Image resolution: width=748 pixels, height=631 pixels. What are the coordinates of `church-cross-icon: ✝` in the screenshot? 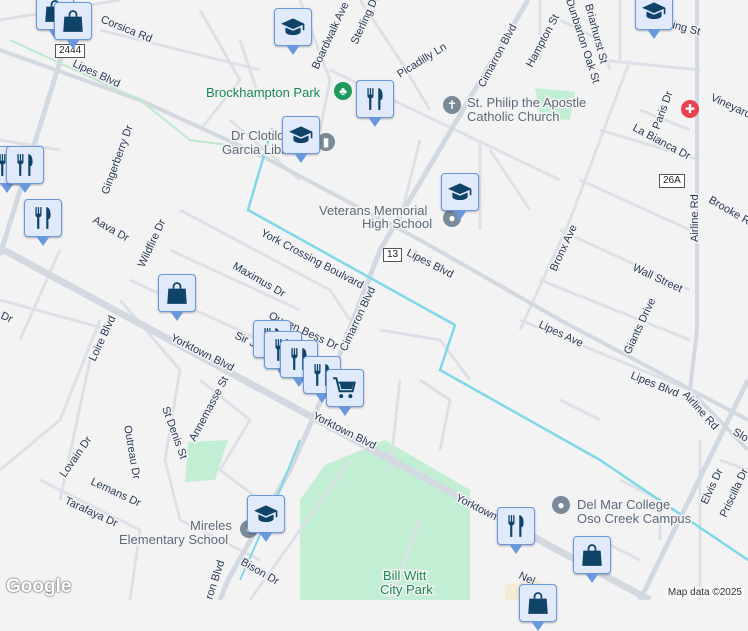 It's located at (452, 105).